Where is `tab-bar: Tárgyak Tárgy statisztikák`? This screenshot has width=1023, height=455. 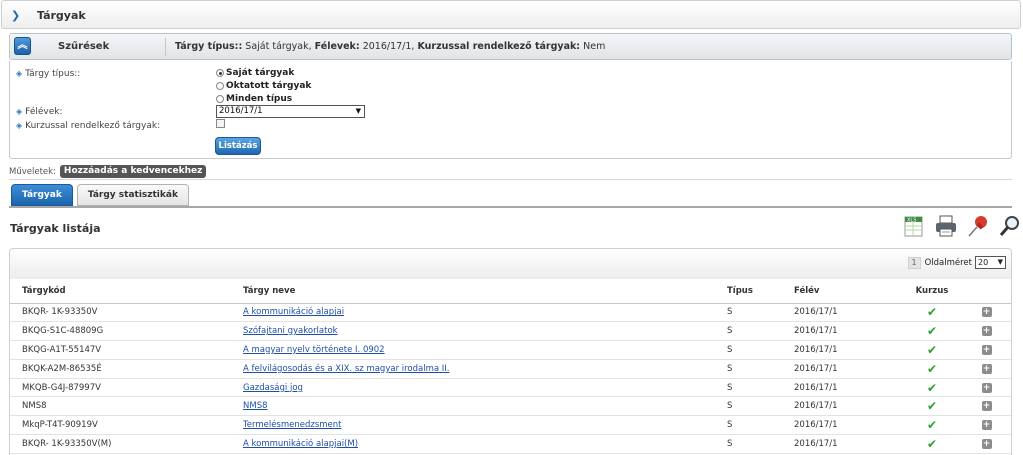 tab-bar: Tárgyak Tárgy statisztikák is located at coordinates (102, 195).